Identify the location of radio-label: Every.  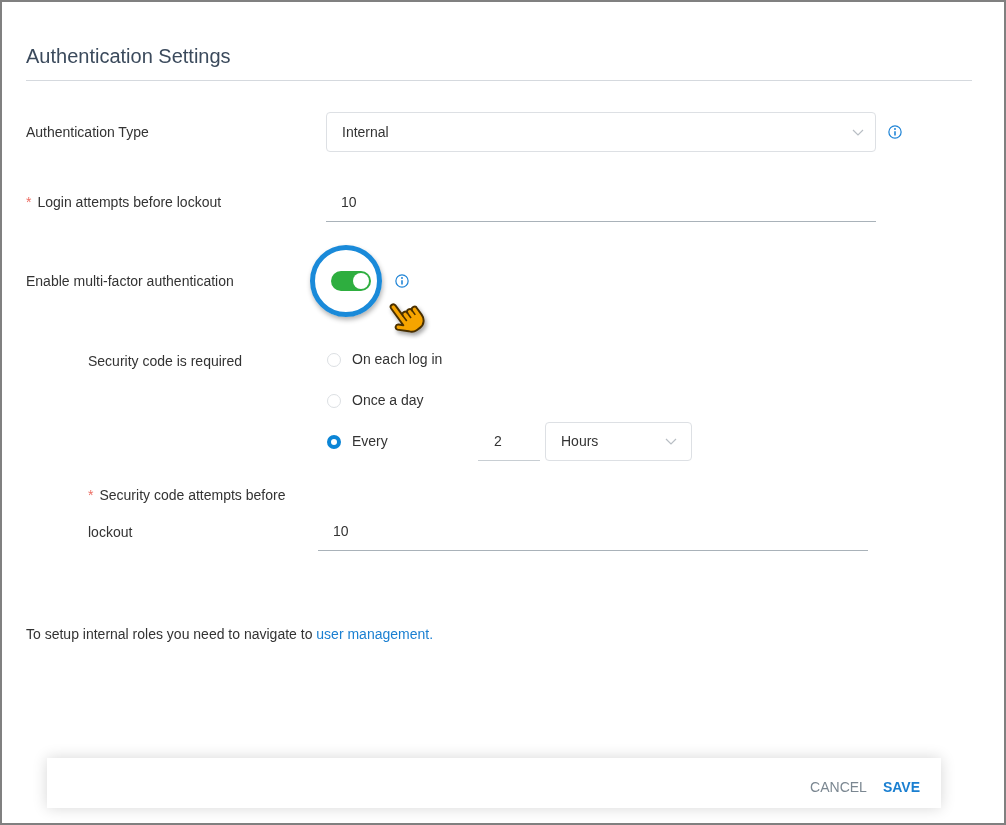
(370, 441).